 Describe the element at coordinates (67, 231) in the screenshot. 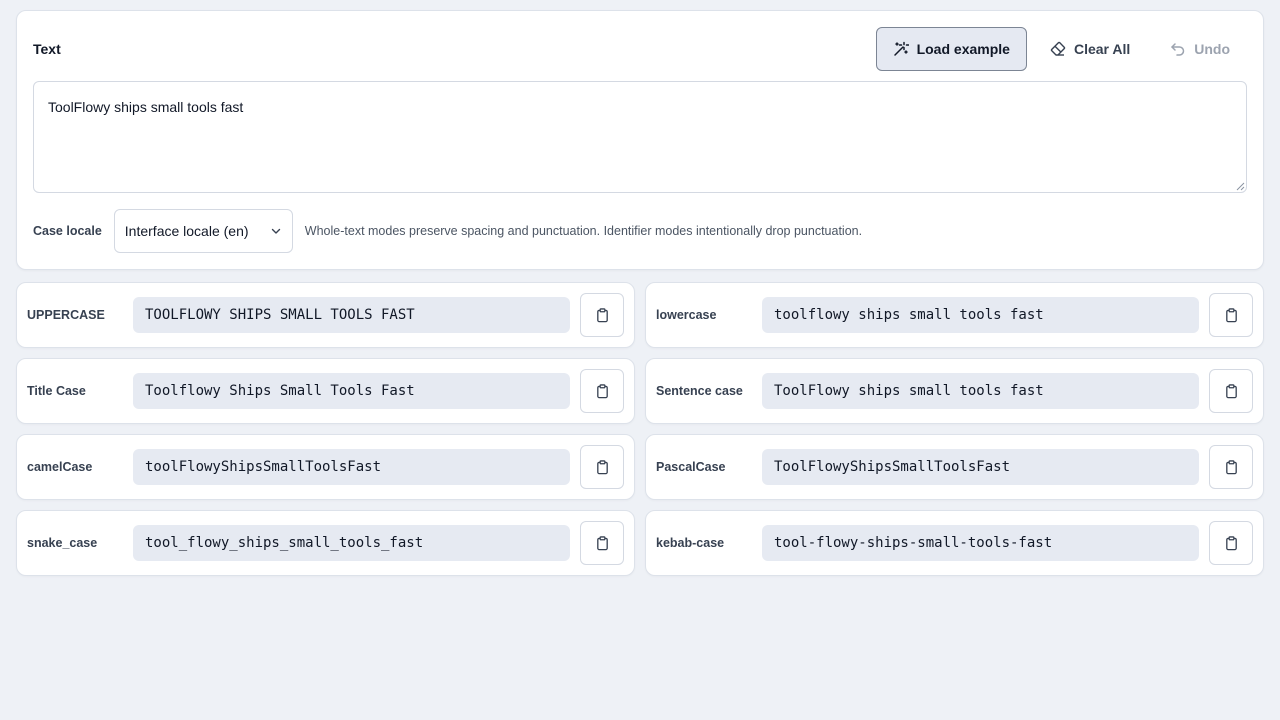

I see `case-locale-label: Case locale` at that location.